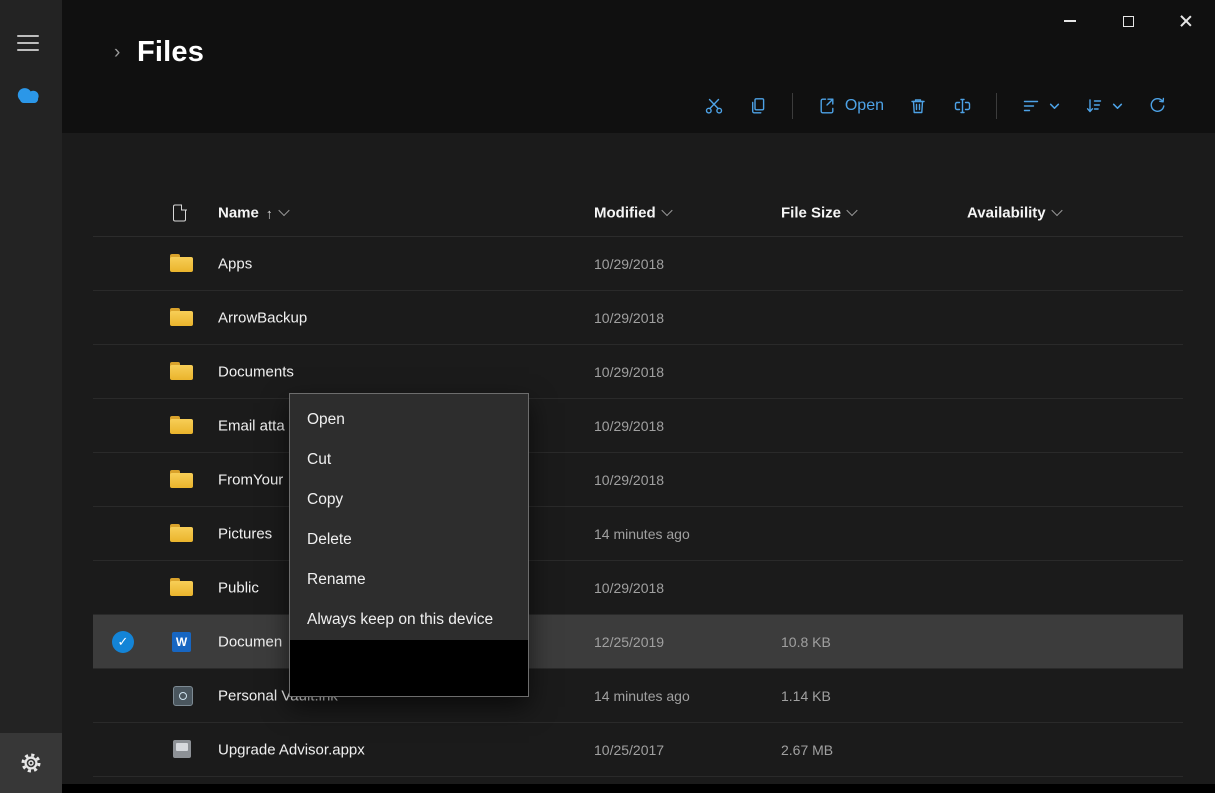 The width and height of the screenshot is (1215, 793). Describe the element at coordinates (1103, 106) in the screenshot. I see `sort-button` at that location.